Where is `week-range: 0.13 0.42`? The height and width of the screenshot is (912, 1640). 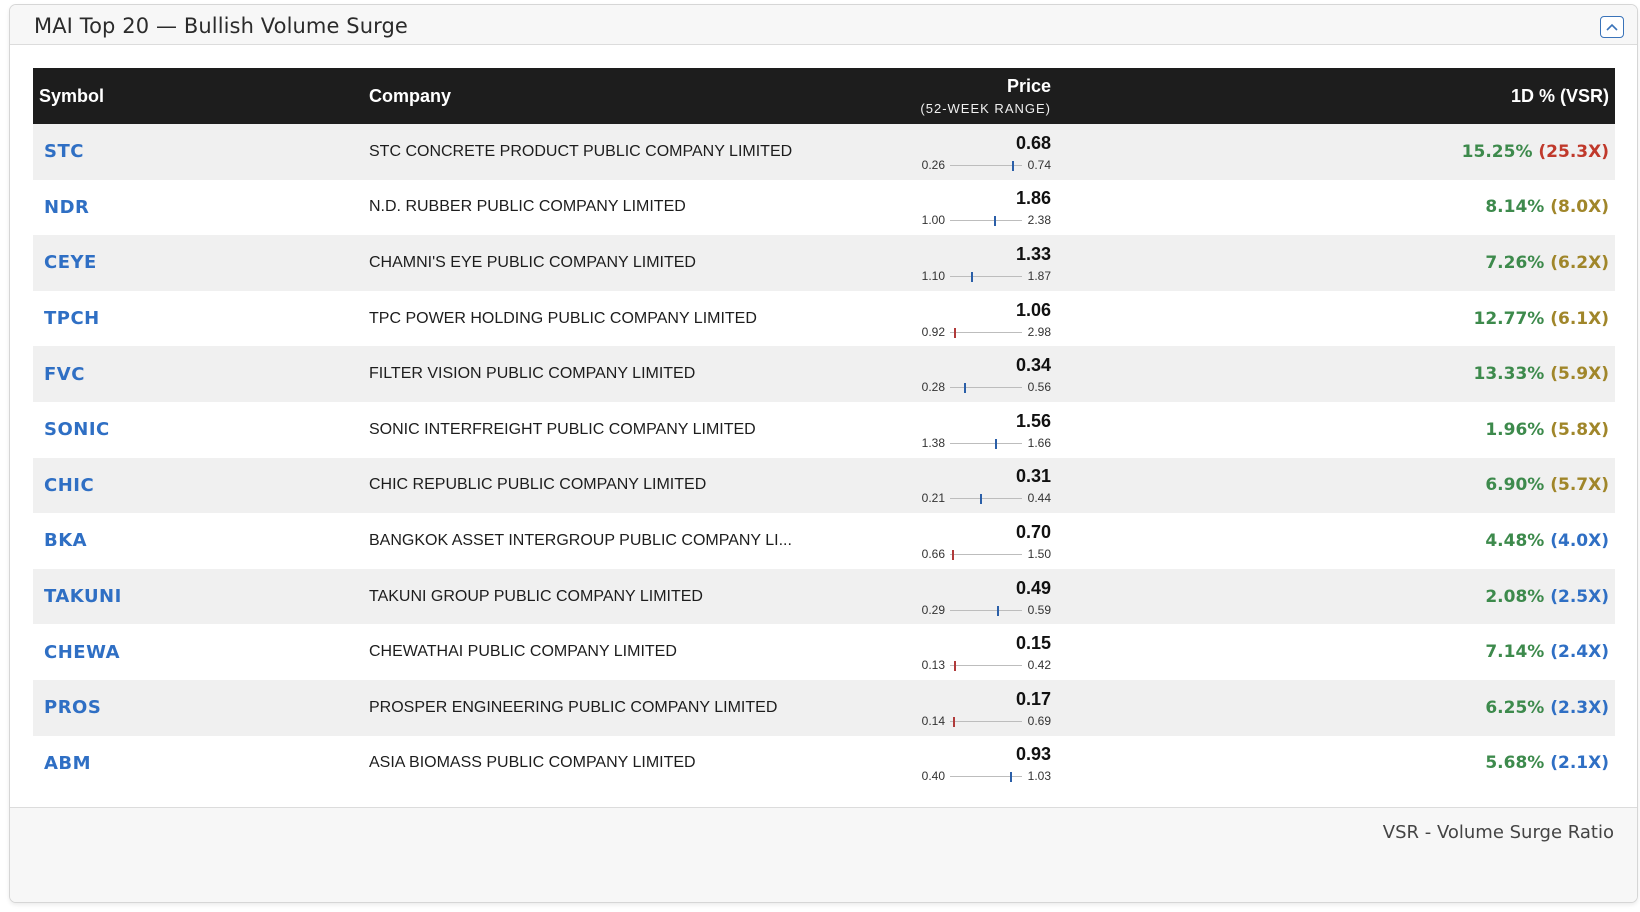 week-range: 0.13 0.42 is located at coordinates (983, 665).